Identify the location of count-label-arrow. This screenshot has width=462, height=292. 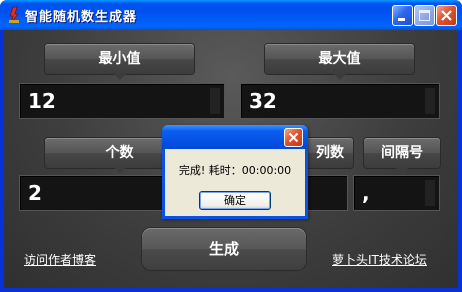
(119, 171).